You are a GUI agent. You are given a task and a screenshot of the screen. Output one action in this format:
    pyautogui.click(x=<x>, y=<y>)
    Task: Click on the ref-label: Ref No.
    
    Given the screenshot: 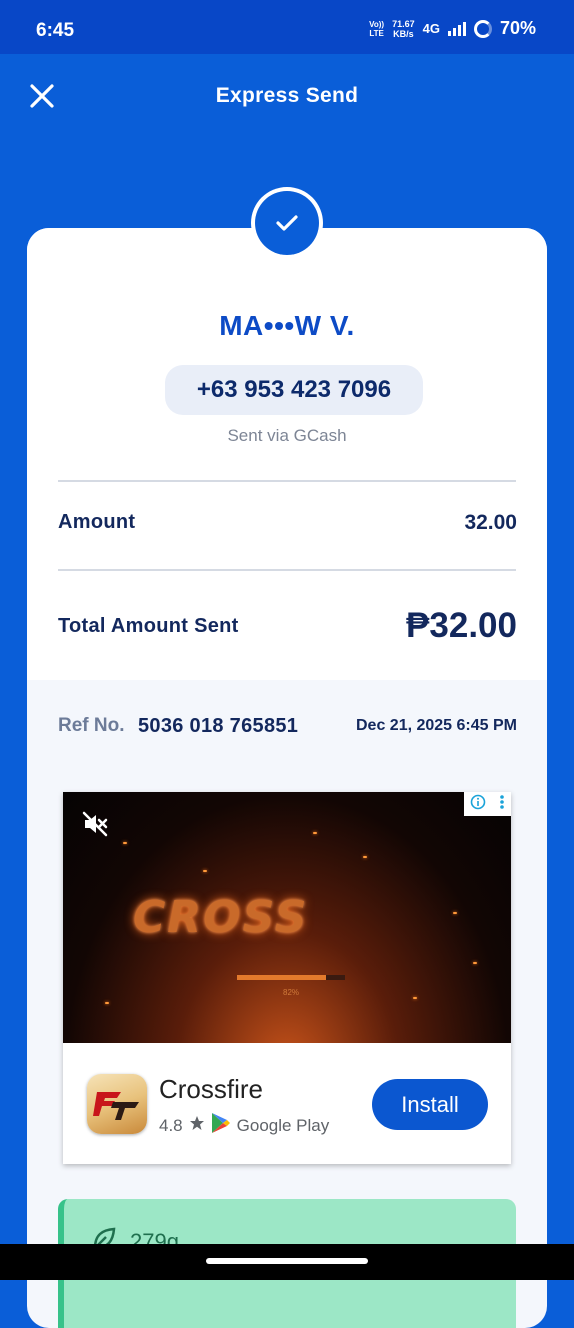 What is the action you would take?
    pyautogui.click(x=91, y=725)
    